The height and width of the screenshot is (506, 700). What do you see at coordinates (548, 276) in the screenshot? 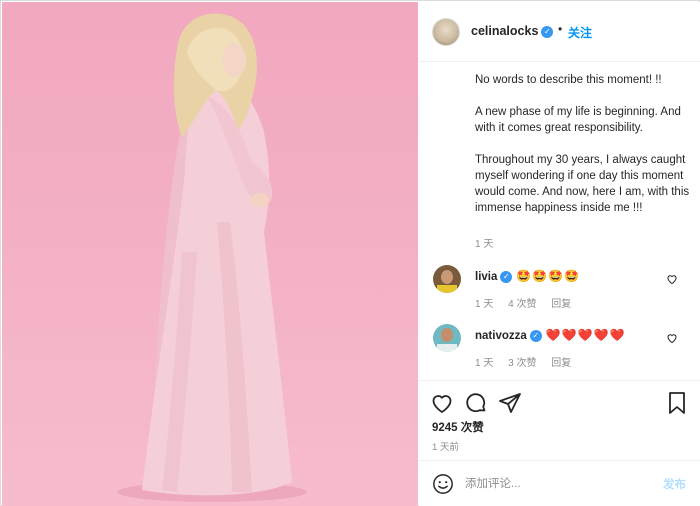
I see `comment-text: 🤩🤩🤩🤩` at bounding box center [548, 276].